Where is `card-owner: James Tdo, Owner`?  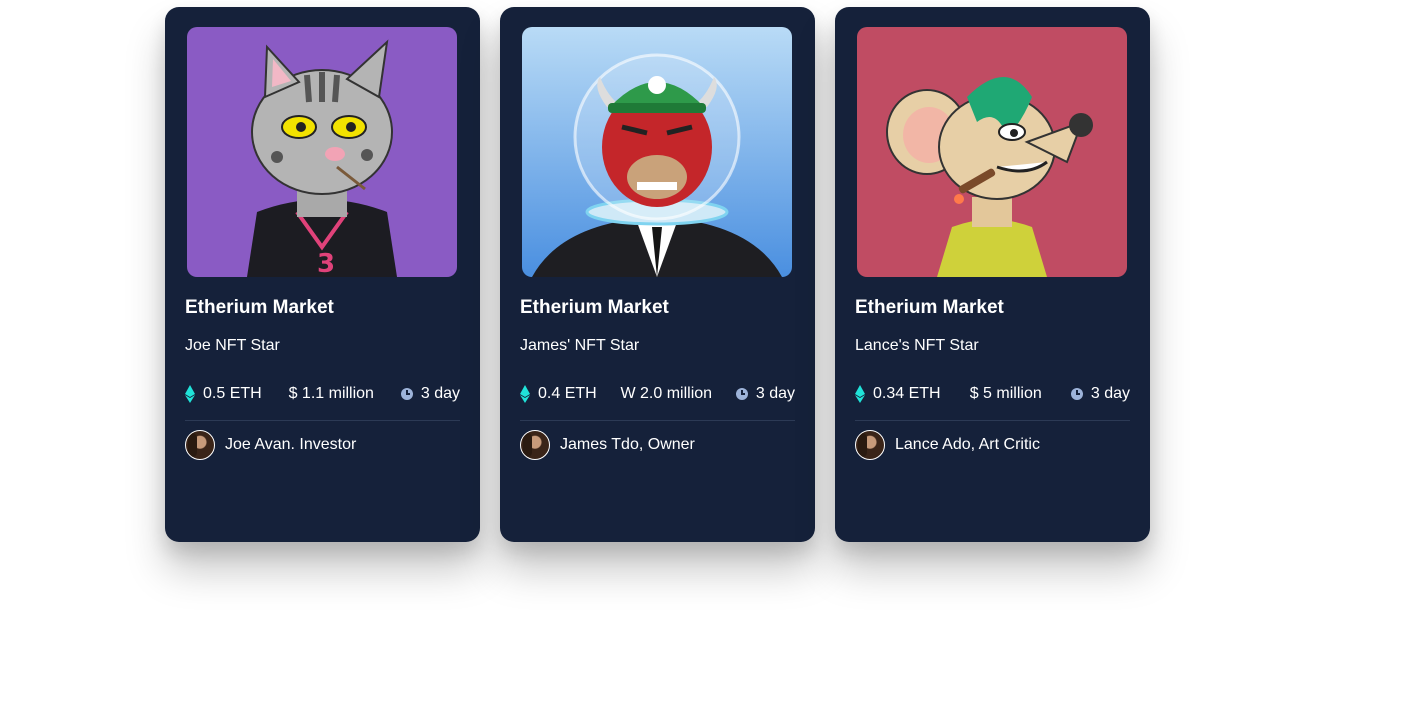 card-owner: James Tdo, Owner is located at coordinates (607, 445).